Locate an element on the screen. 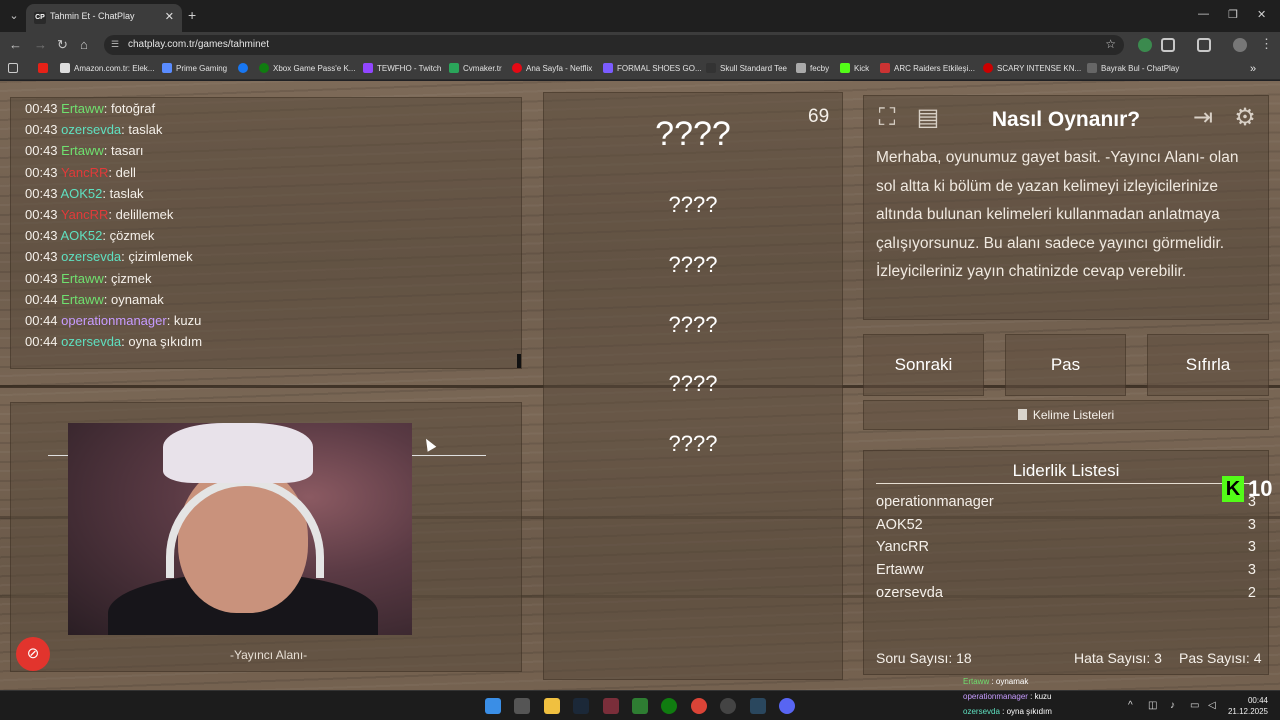  more-bookmarks-icon: » is located at coordinates (1253, 69).